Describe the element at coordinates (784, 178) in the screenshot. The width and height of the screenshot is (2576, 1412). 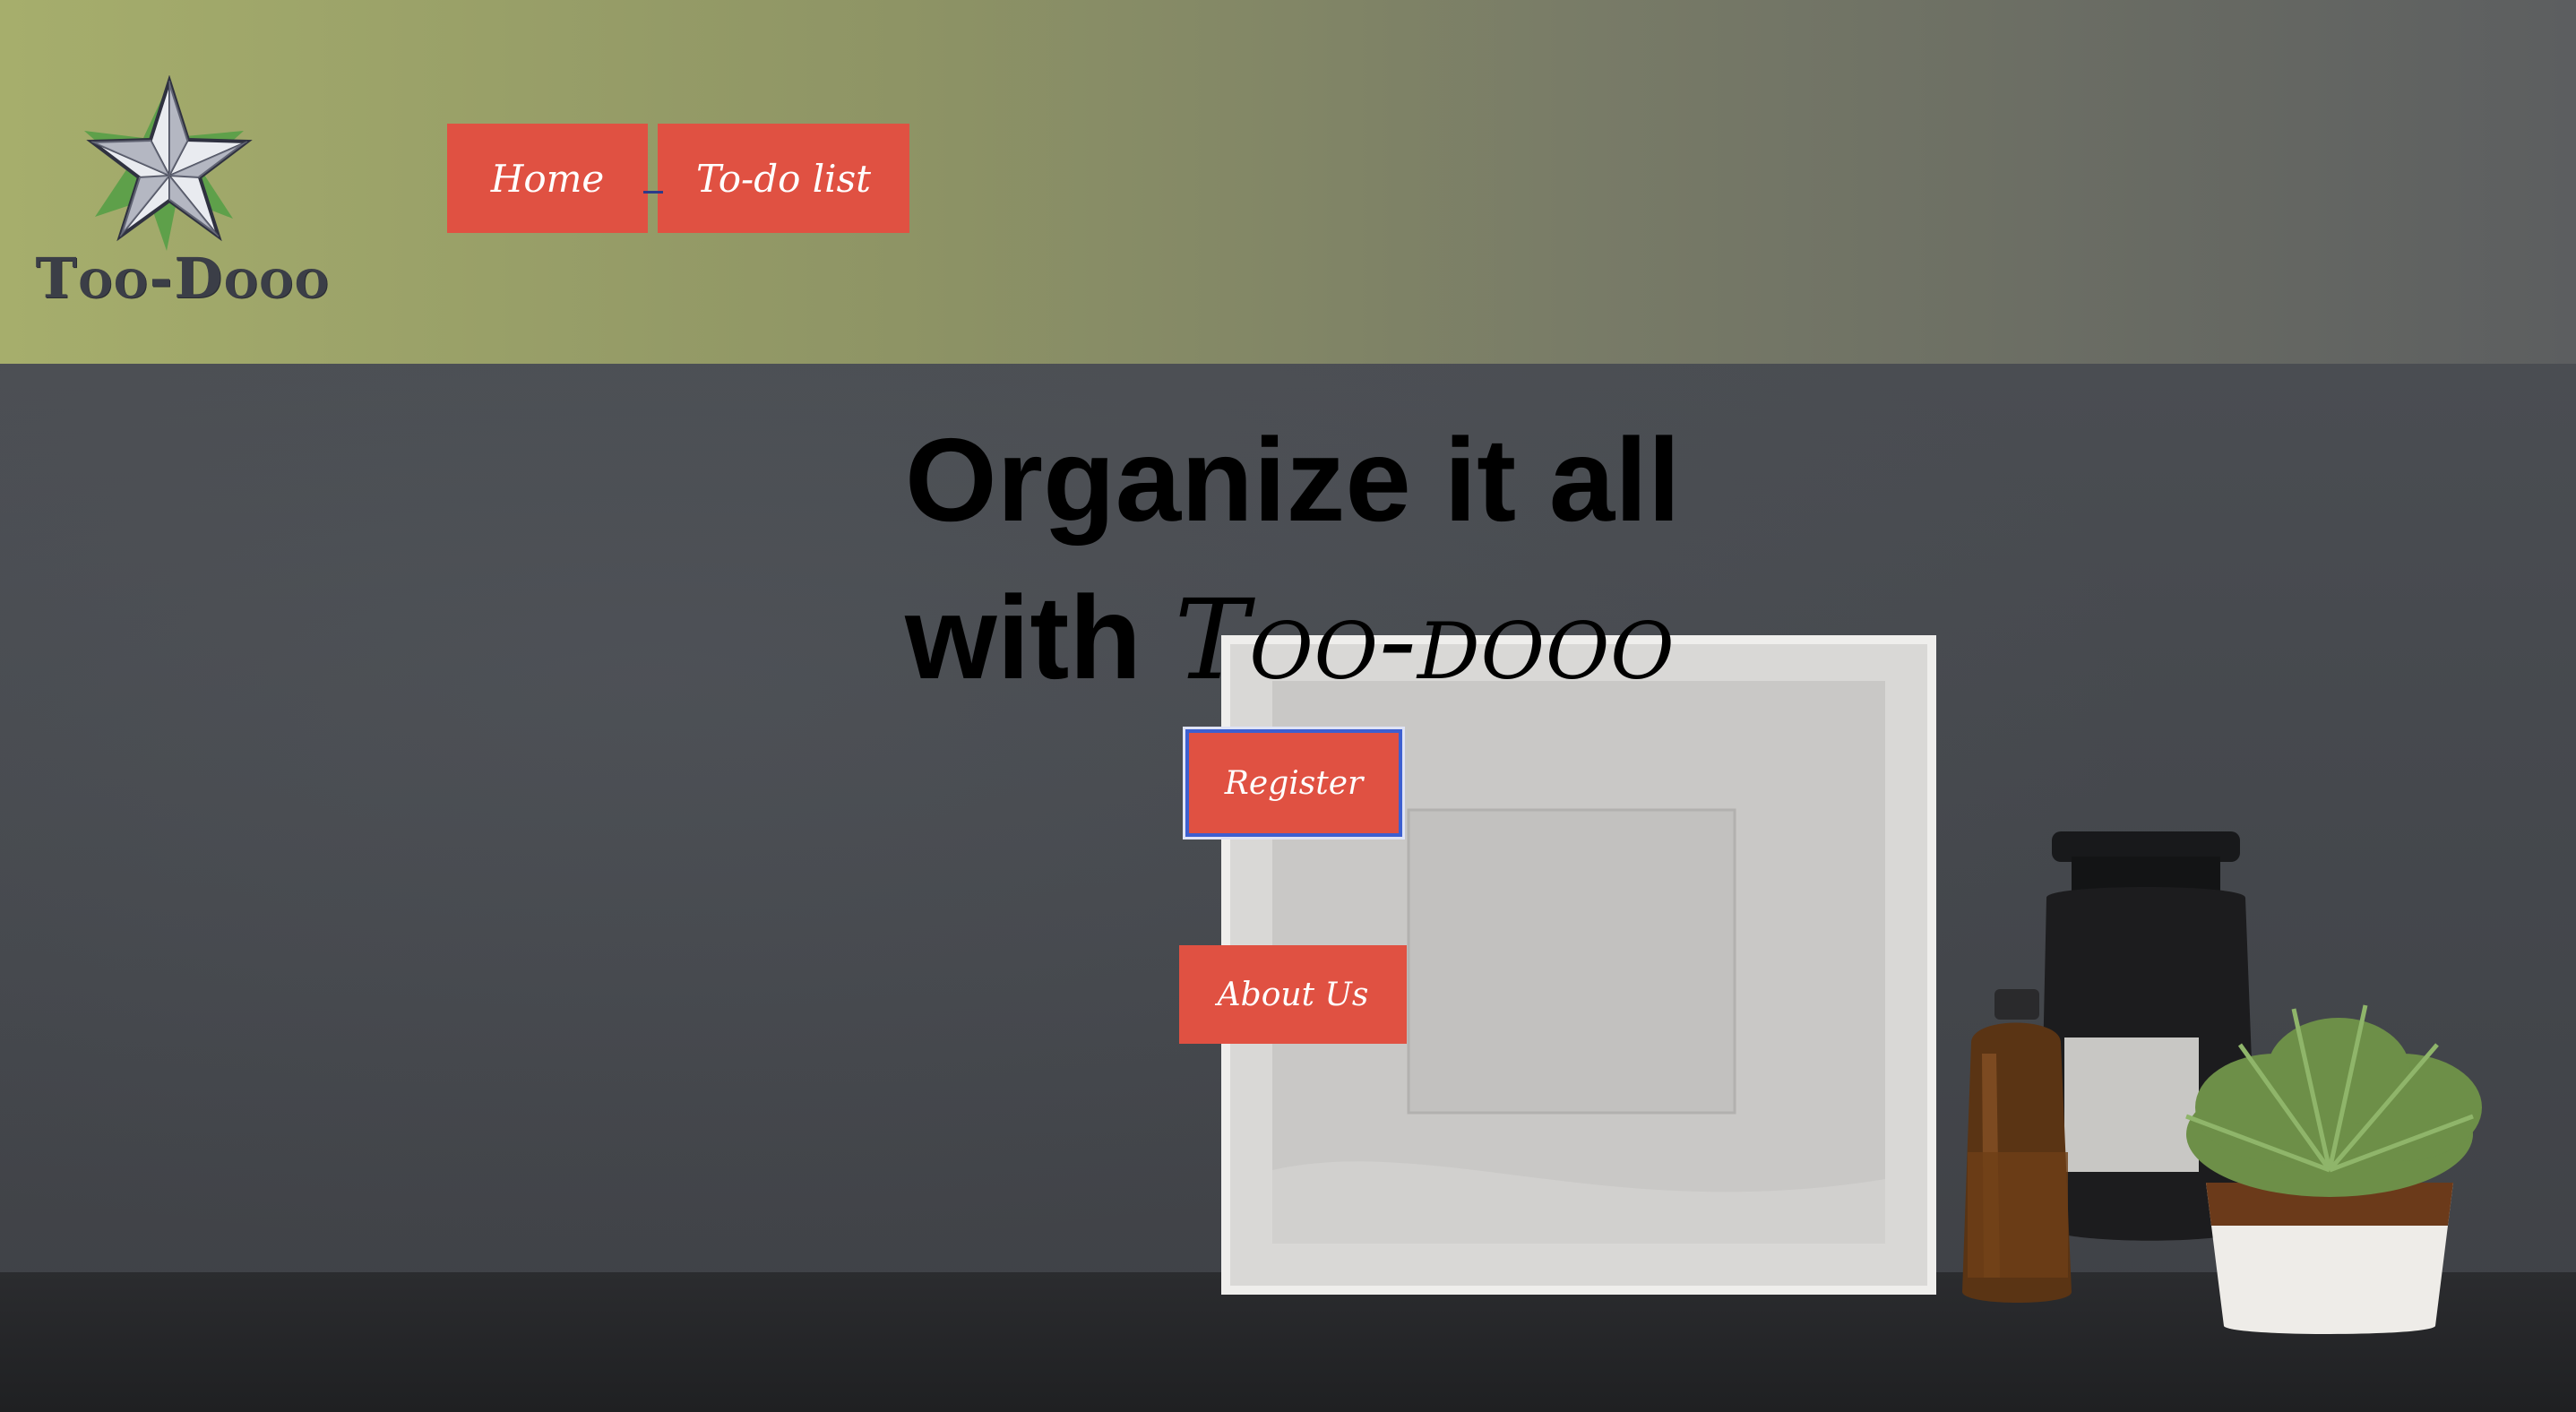
I see `nav-todo-list-button: To-do list` at that location.